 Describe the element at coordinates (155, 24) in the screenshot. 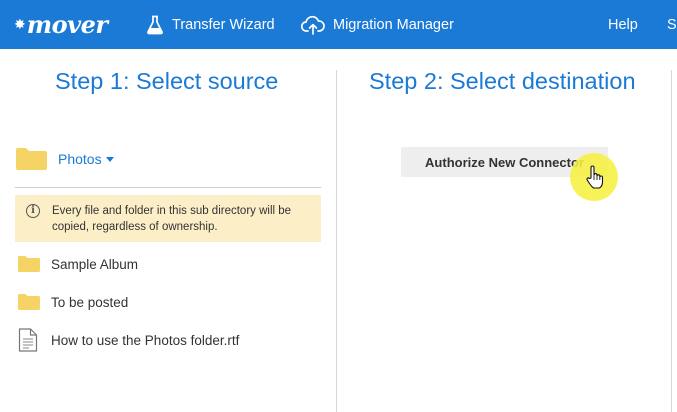

I see `flask-icon` at that location.